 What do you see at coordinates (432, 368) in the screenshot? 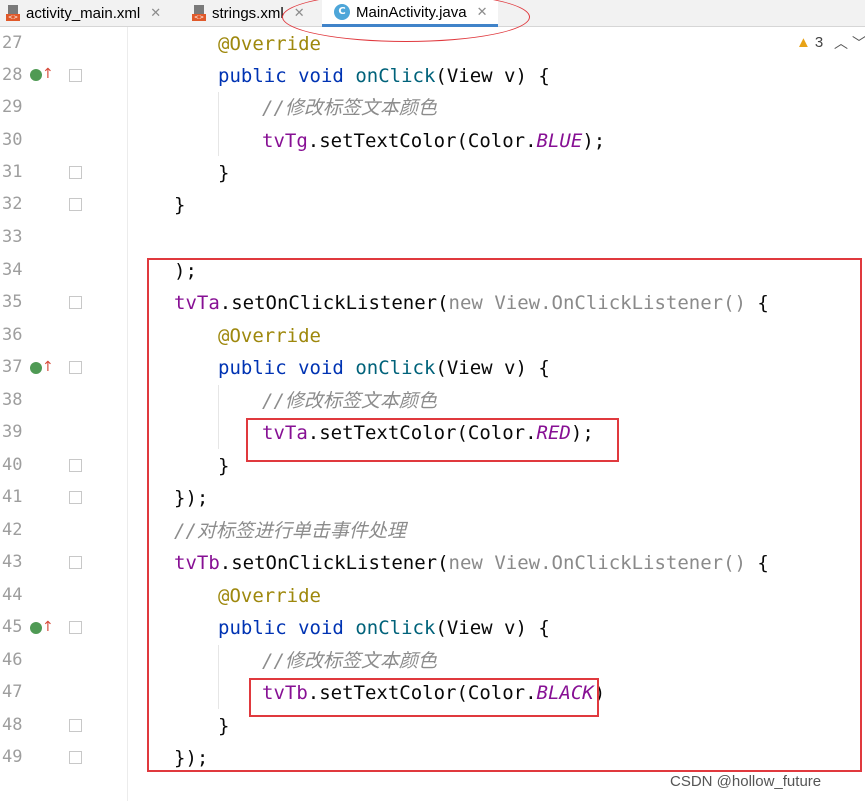
I see `code-line-37: public void onClick(View v) {` at bounding box center [432, 368].